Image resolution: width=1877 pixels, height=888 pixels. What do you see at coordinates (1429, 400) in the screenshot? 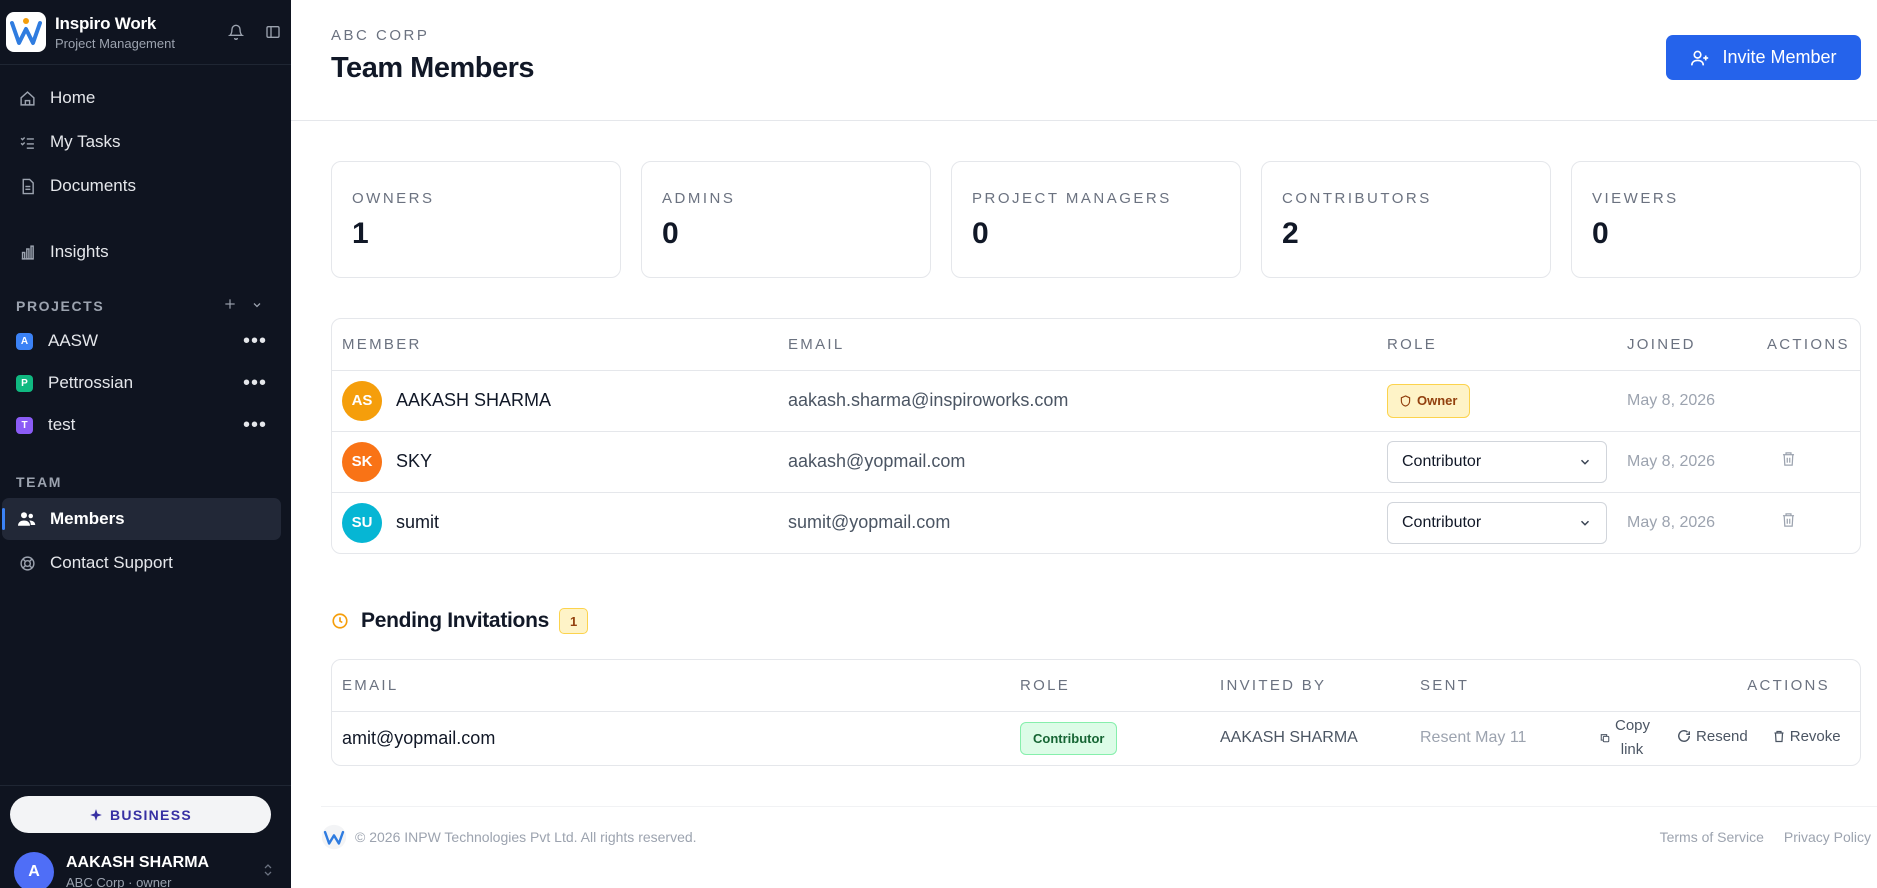
I see `role-badge-owner: Owner` at bounding box center [1429, 400].